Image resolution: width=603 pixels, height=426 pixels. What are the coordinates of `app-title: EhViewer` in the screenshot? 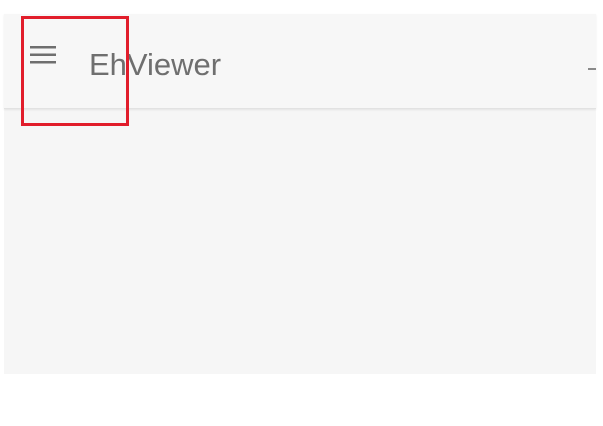 It's located at (155, 64).